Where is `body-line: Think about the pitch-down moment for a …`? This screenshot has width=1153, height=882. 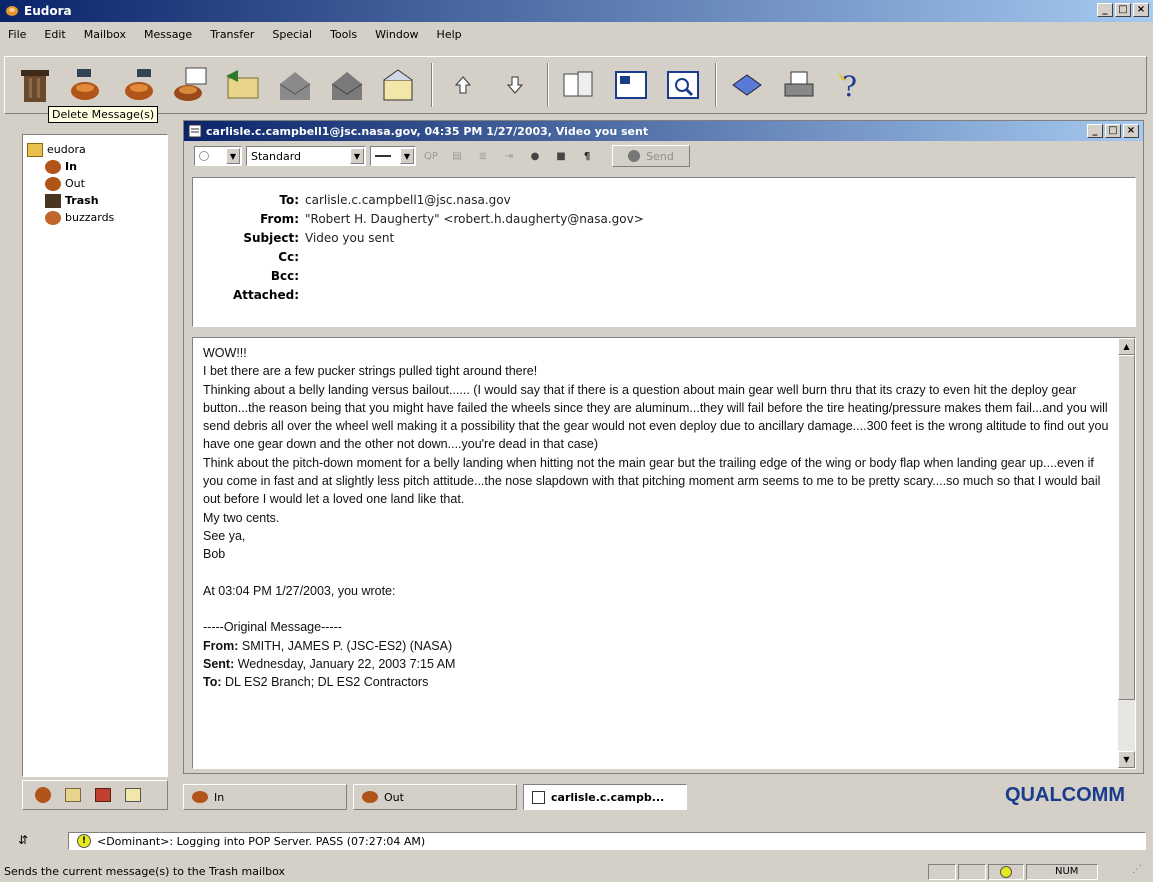 body-line: Think about the pitch-down moment for a … is located at coordinates (652, 481).